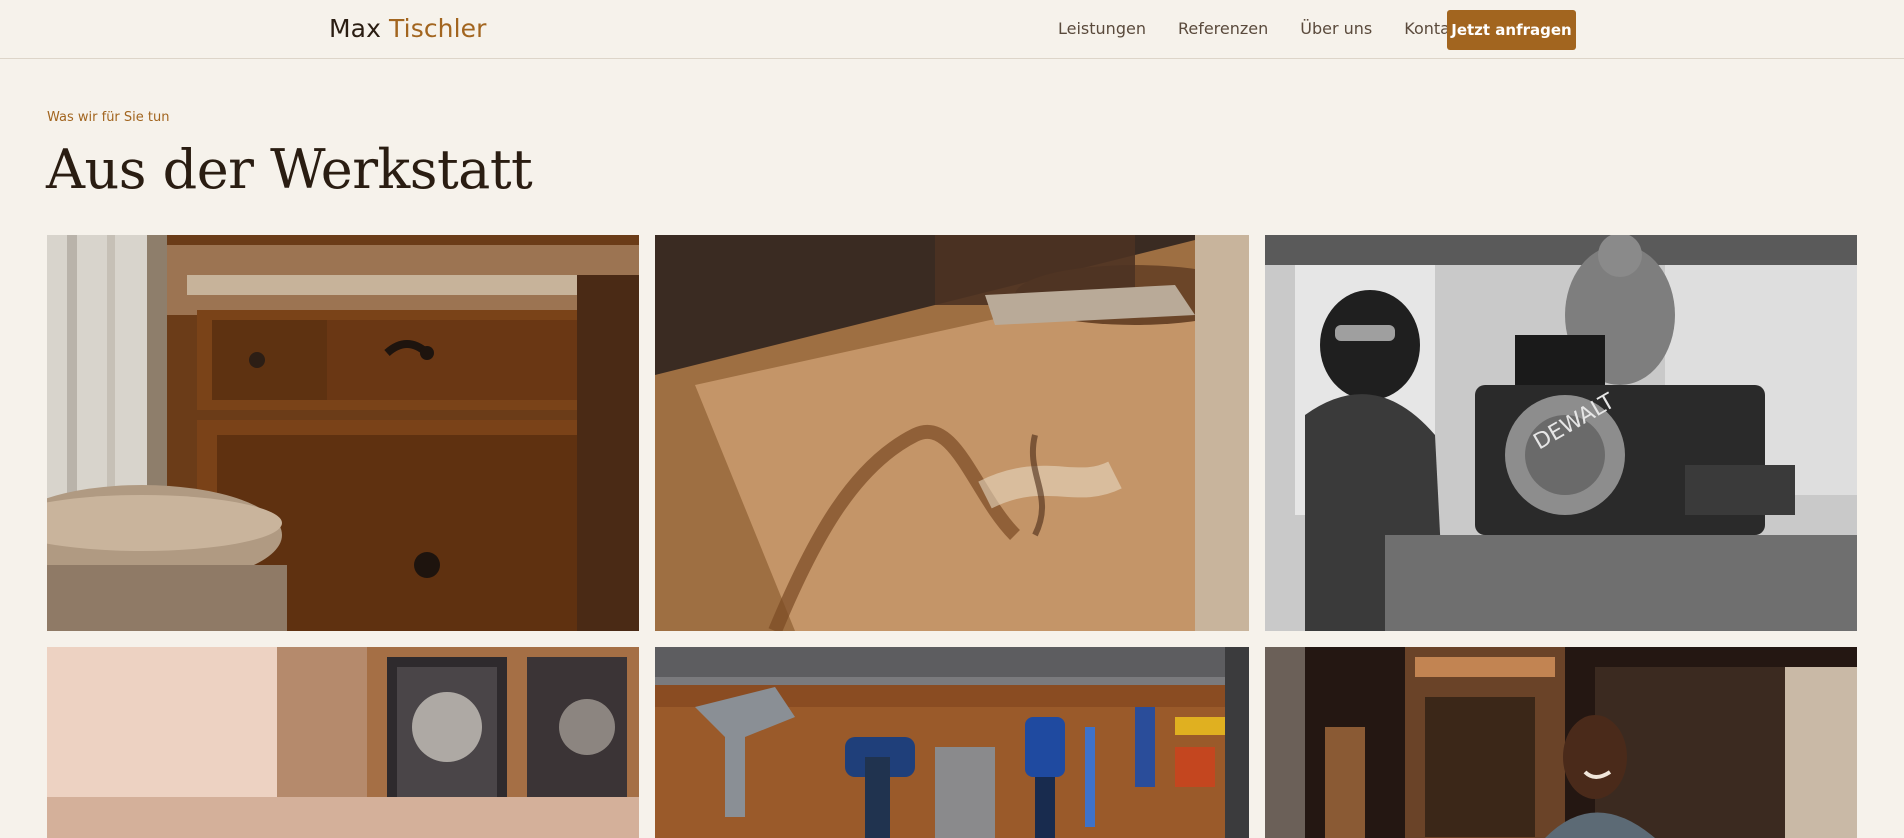  Describe the element at coordinates (1561, 433) in the screenshot. I see `gallery-image-mitersaw: DEWALT` at that location.